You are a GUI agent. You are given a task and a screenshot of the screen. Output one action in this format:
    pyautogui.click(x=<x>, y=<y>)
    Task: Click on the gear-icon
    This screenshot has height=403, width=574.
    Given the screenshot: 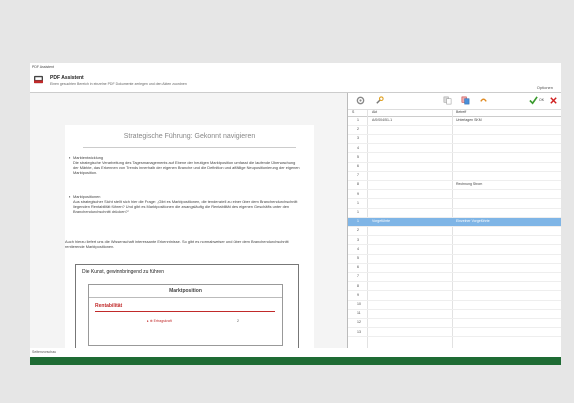 What is the action you would take?
    pyautogui.click(x=360, y=100)
    